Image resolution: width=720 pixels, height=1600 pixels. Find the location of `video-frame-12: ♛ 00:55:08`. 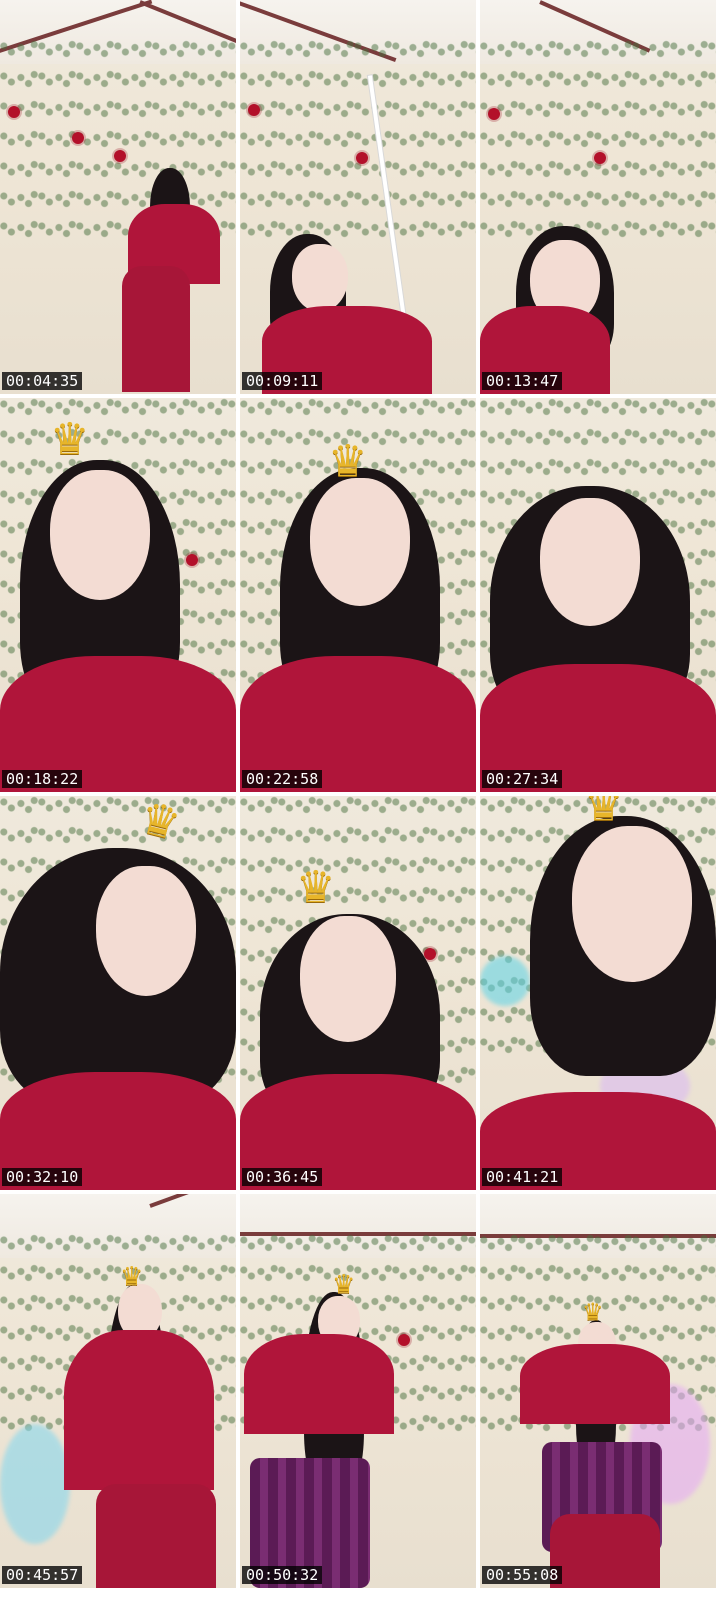

video-frame-12: ♛ 00:55:08 is located at coordinates (598, 1391).